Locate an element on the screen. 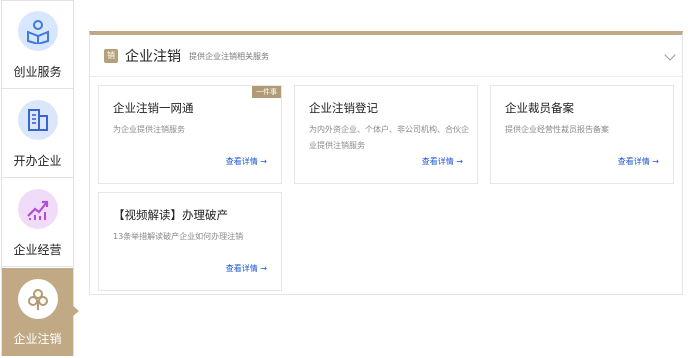 This screenshot has width=688, height=358. sidebar-item-deregistration: 企业注销 is located at coordinates (37, 312).